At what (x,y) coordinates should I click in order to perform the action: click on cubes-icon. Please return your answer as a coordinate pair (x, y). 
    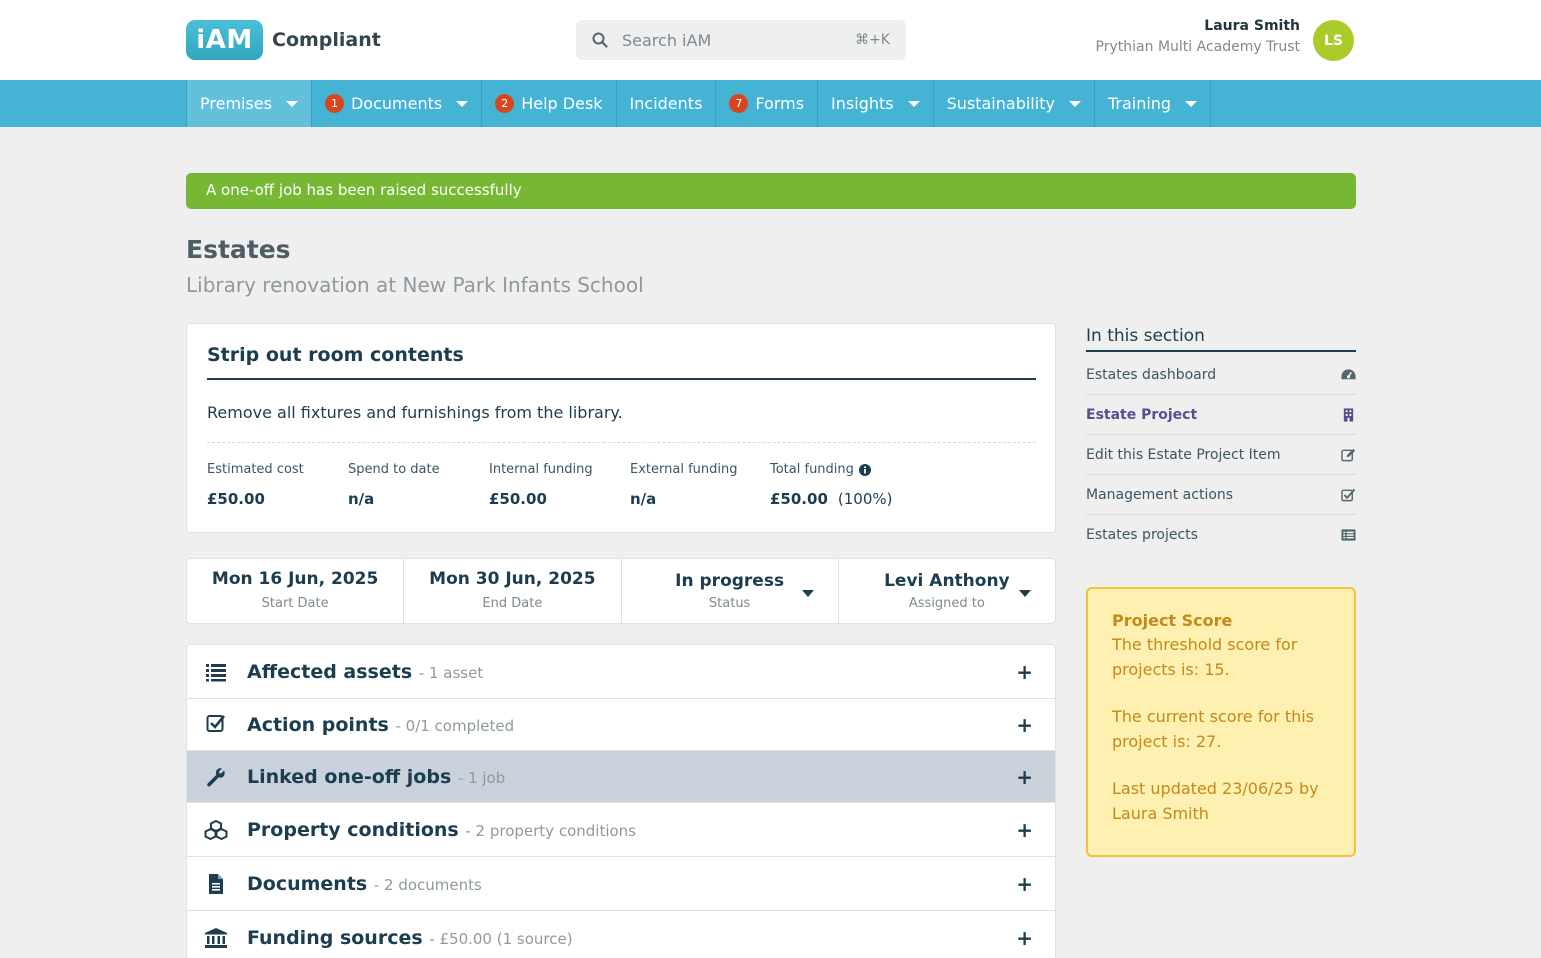
    Looking at the image, I should click on (216, 829).